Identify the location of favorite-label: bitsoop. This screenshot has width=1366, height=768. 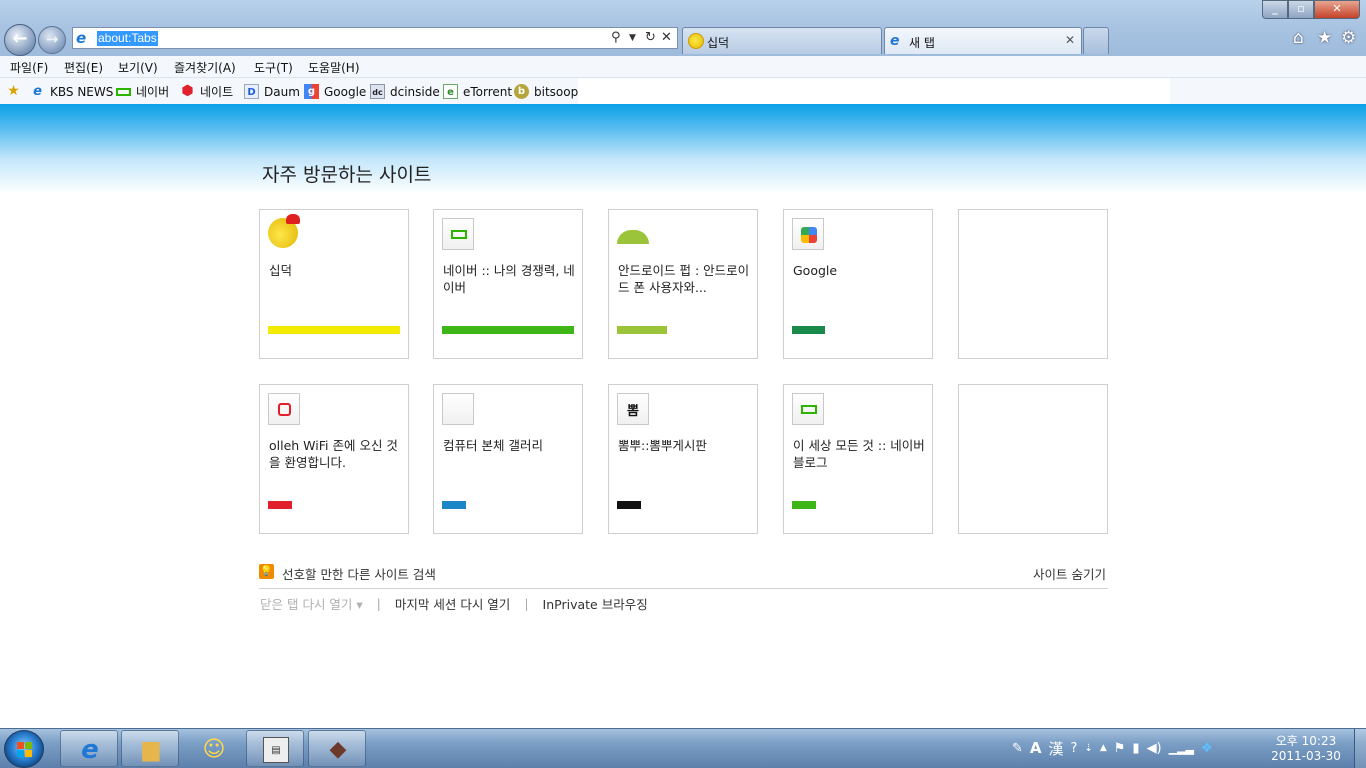
(556, 91).